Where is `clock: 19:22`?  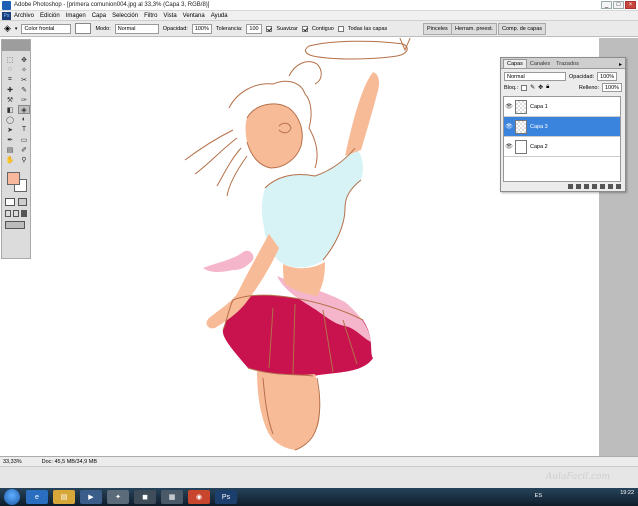
clock: 19:22 is located at coordinates (627, 493).